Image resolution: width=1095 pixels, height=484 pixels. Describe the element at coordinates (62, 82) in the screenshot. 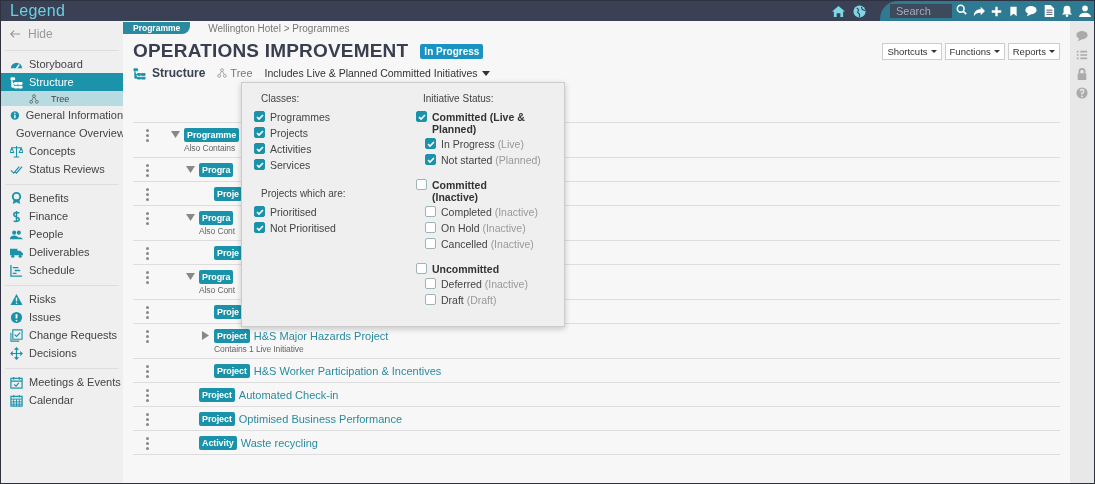

I see `sidebar-item: Structure` at that location.